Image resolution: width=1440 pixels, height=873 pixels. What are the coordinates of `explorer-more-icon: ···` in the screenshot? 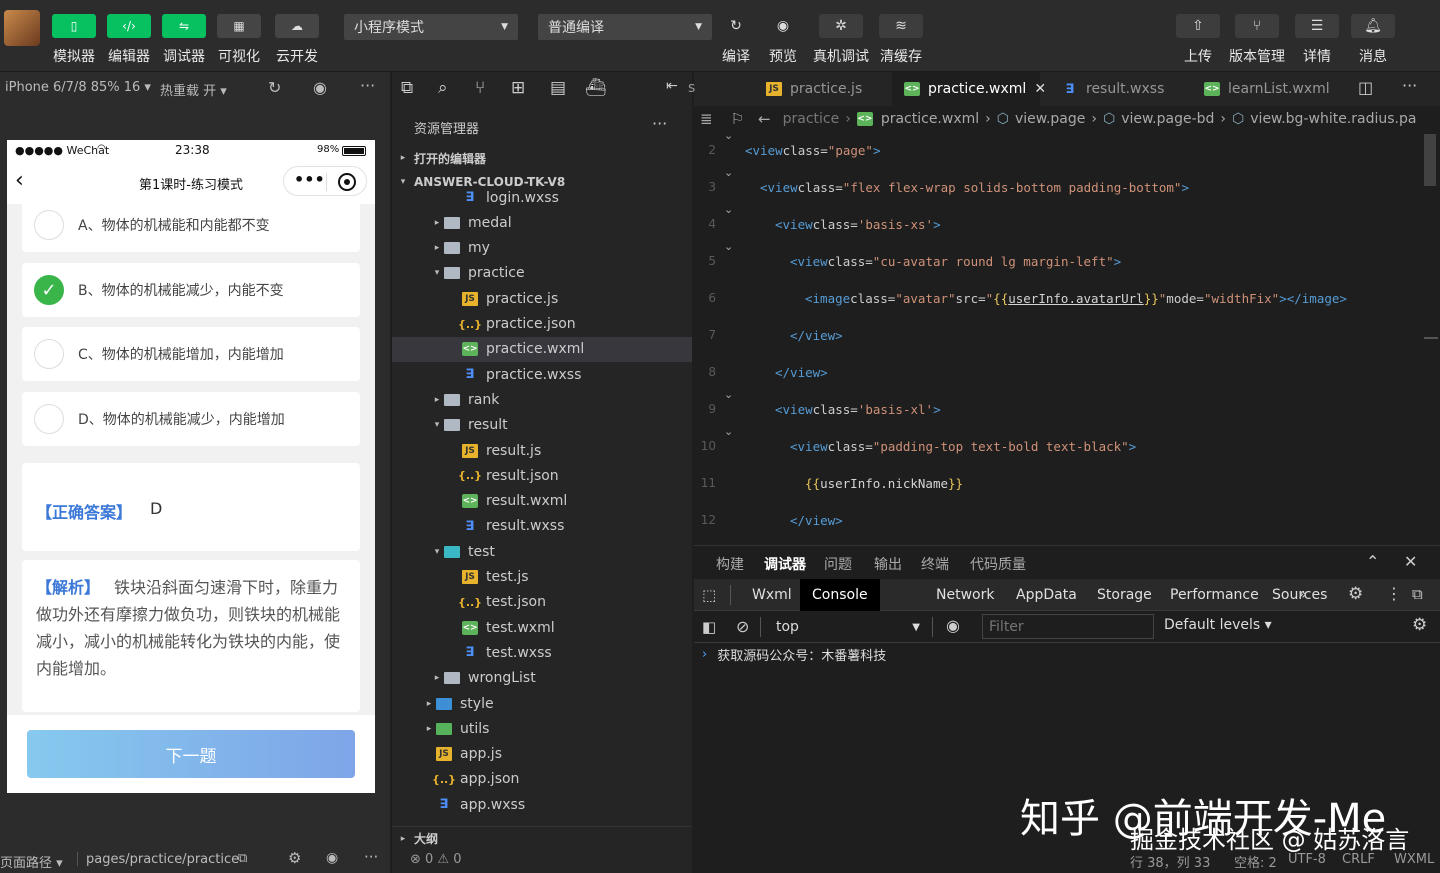 It's located at (659, 123).